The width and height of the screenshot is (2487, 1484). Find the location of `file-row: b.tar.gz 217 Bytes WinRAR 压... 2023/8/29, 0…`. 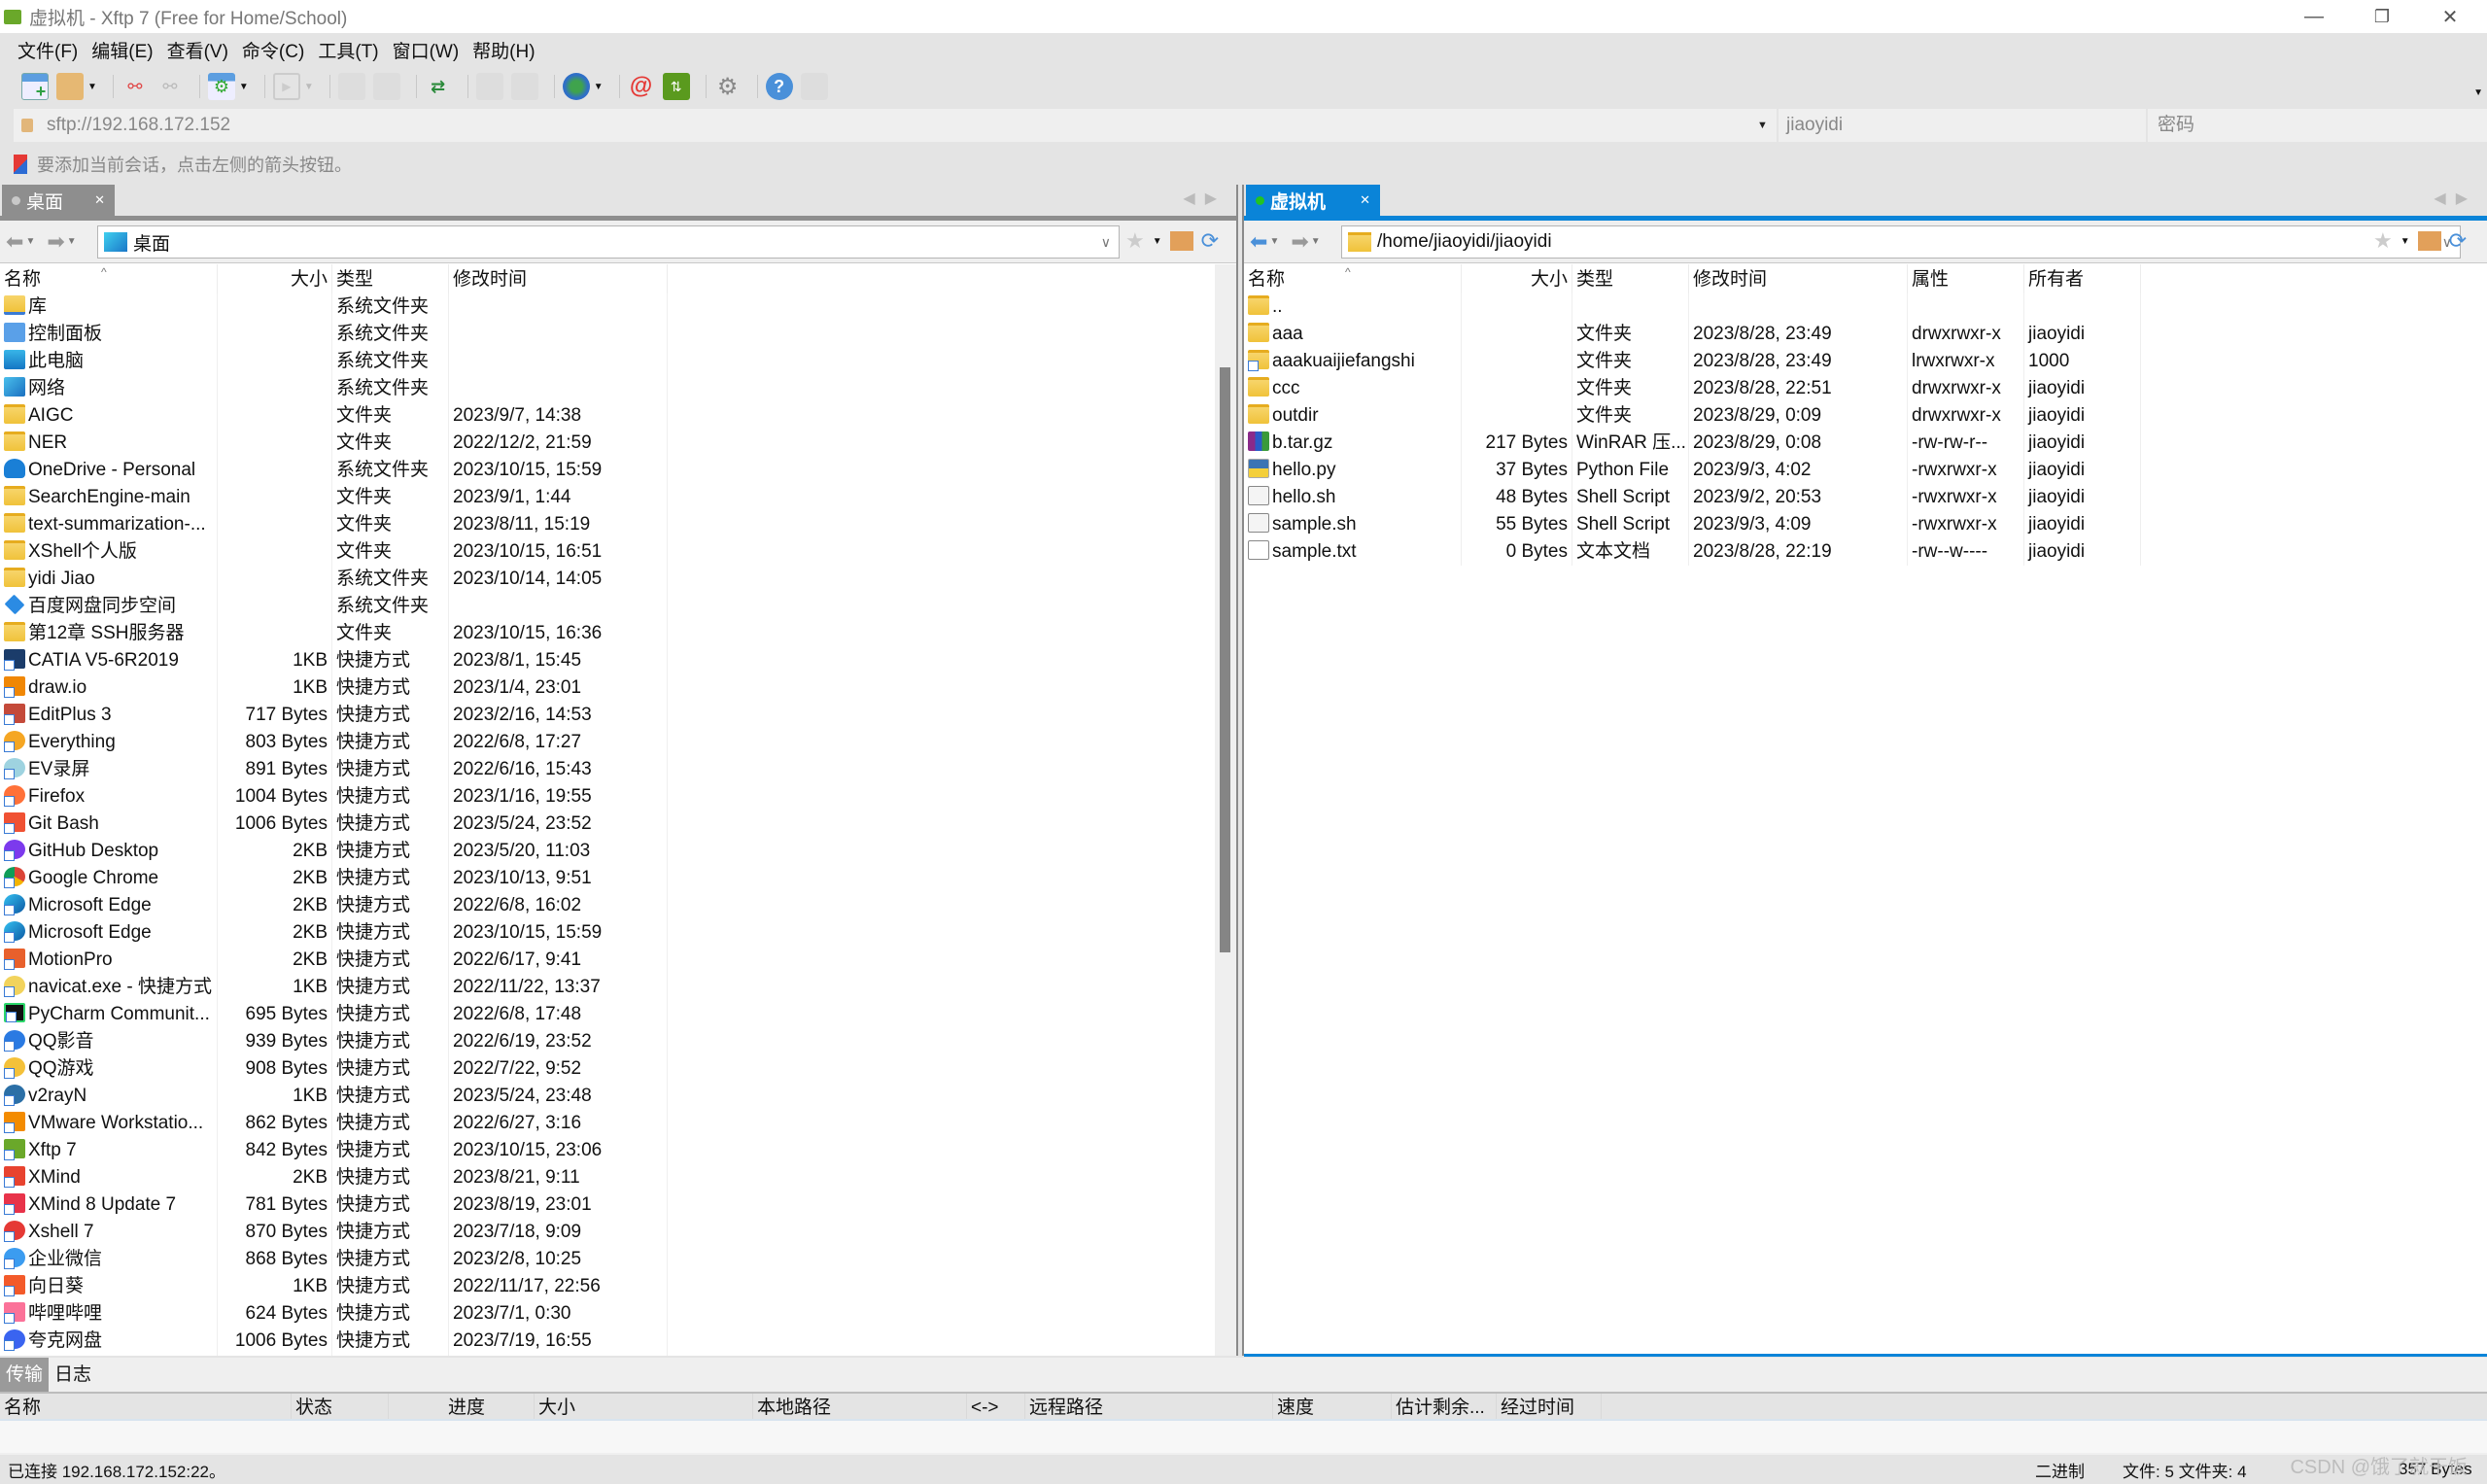

file-row: b.tar.gz 217 Bytes WinRAR 压... 2023/8/29, 0… is located at coordinates (1865, 443).